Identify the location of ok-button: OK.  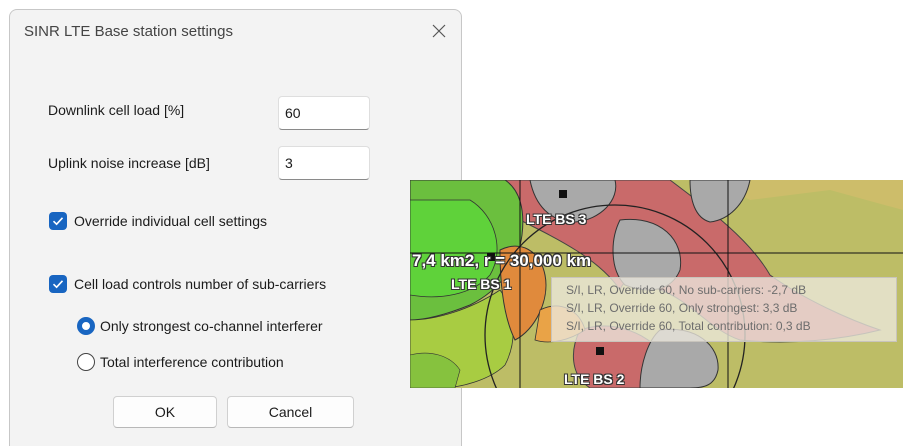
(165, 412).